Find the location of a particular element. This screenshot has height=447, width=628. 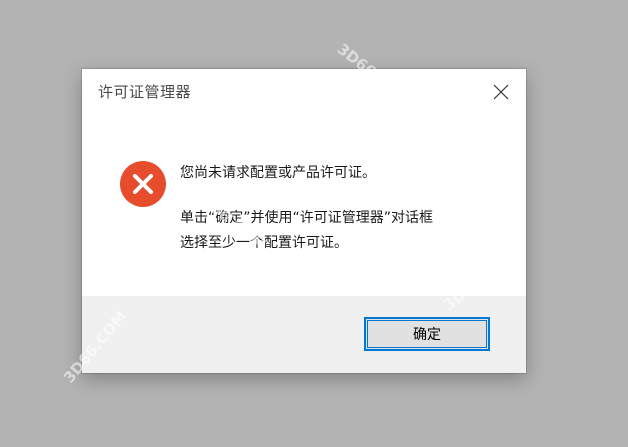

close-icon is located at coordinates (501, 92).